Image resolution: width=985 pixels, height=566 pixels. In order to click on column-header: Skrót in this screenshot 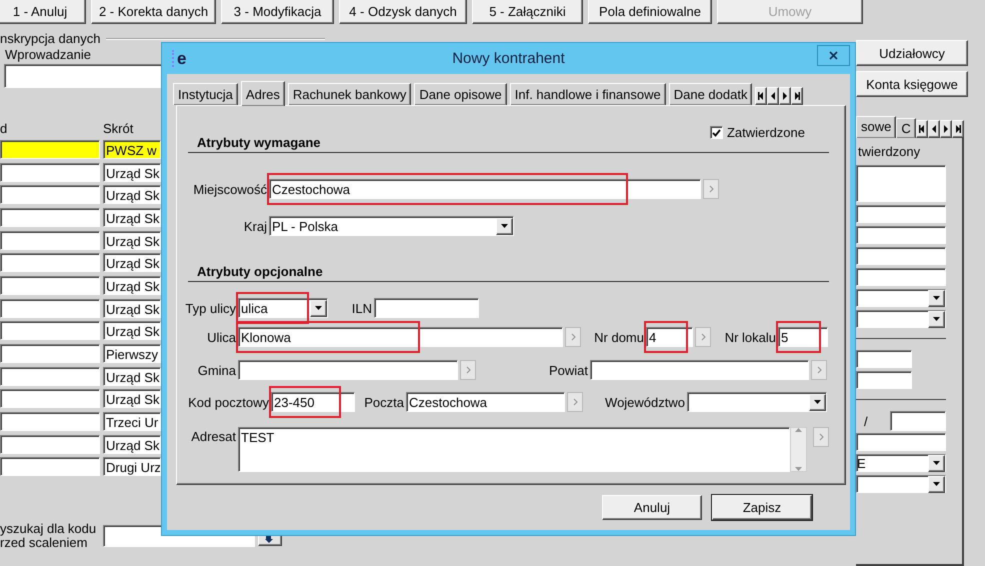, I will do `click(118, 129)`.